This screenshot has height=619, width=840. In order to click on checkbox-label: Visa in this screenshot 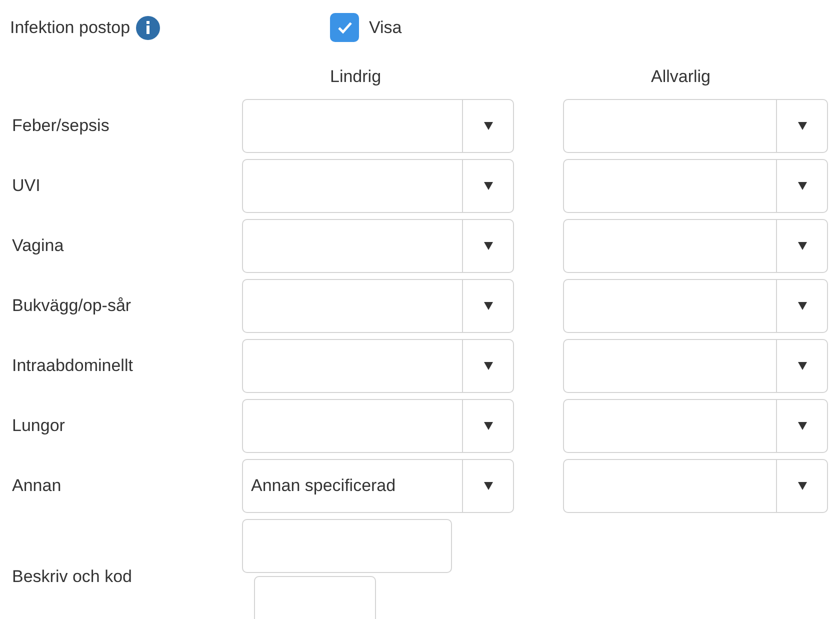, I will do `click(385, 27)`.